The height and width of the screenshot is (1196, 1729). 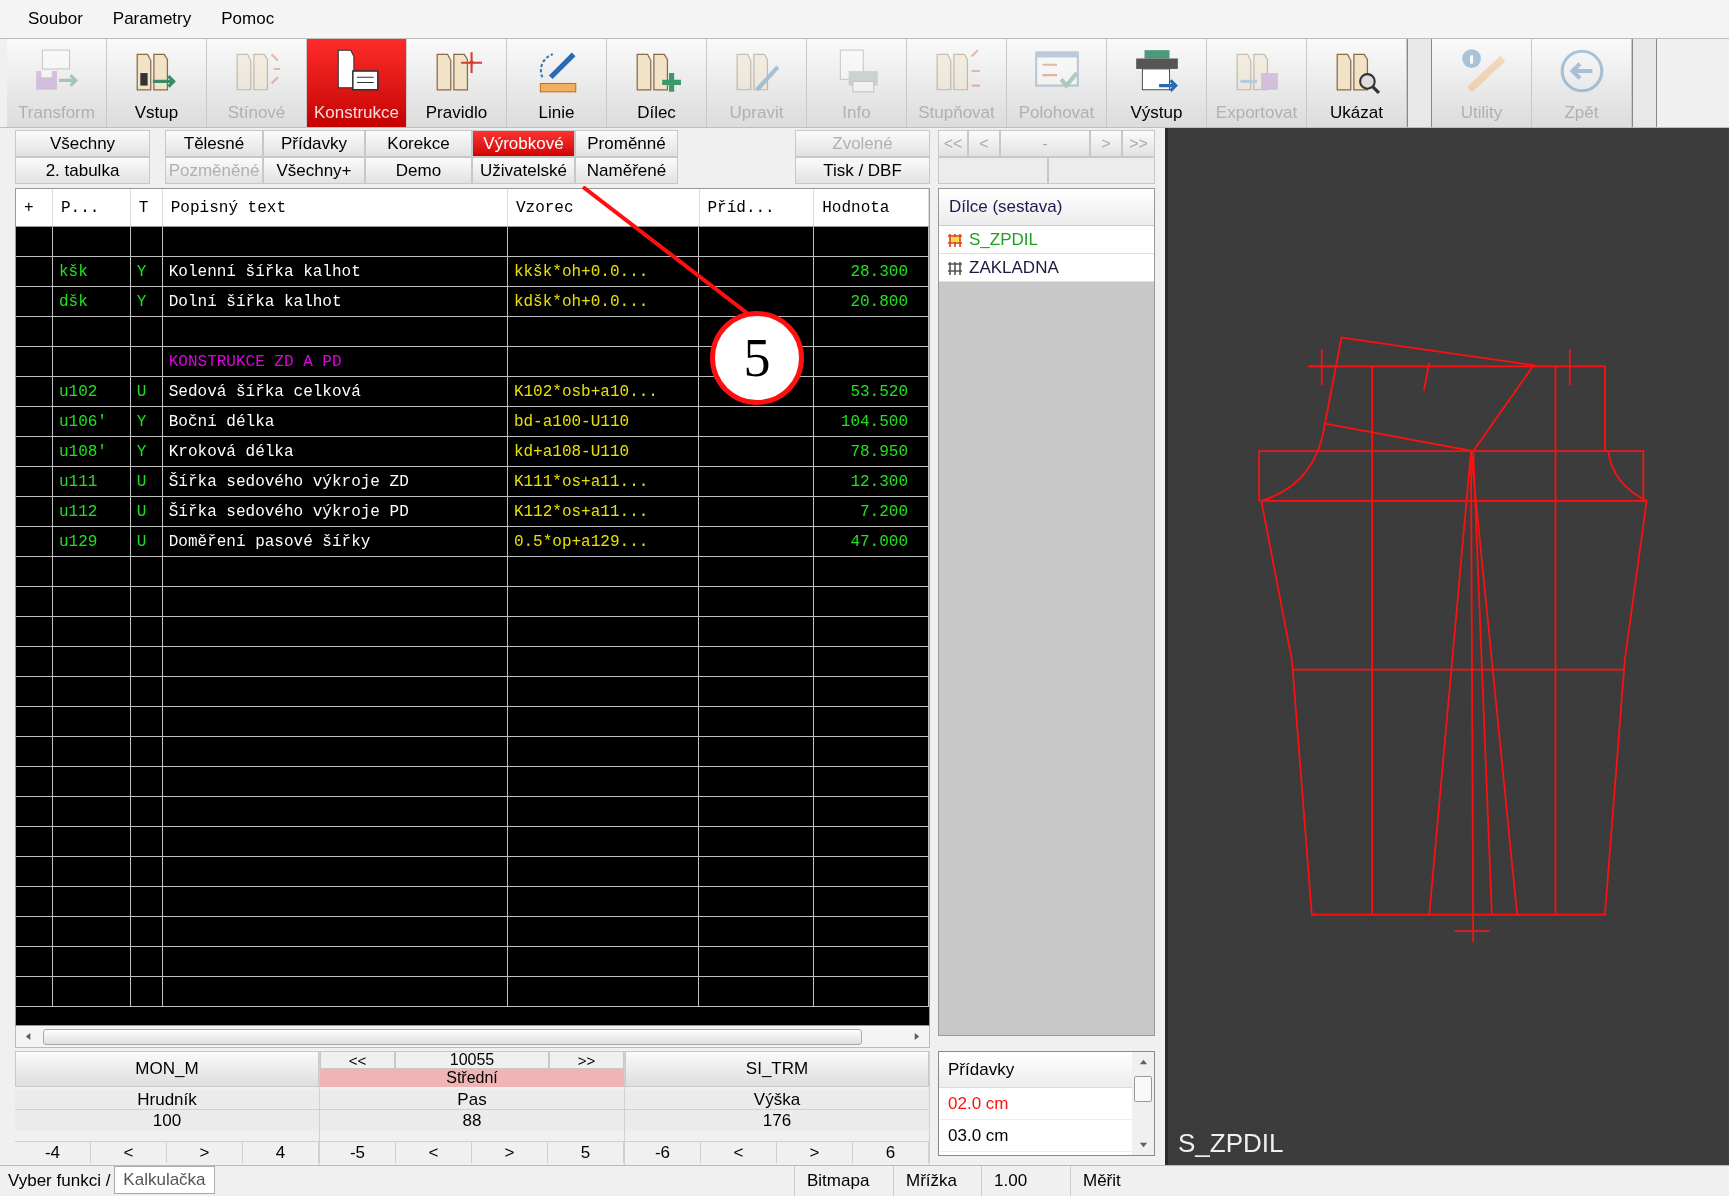 I want to click on toolbar-button: Dílec, so click(x=657, y=83).